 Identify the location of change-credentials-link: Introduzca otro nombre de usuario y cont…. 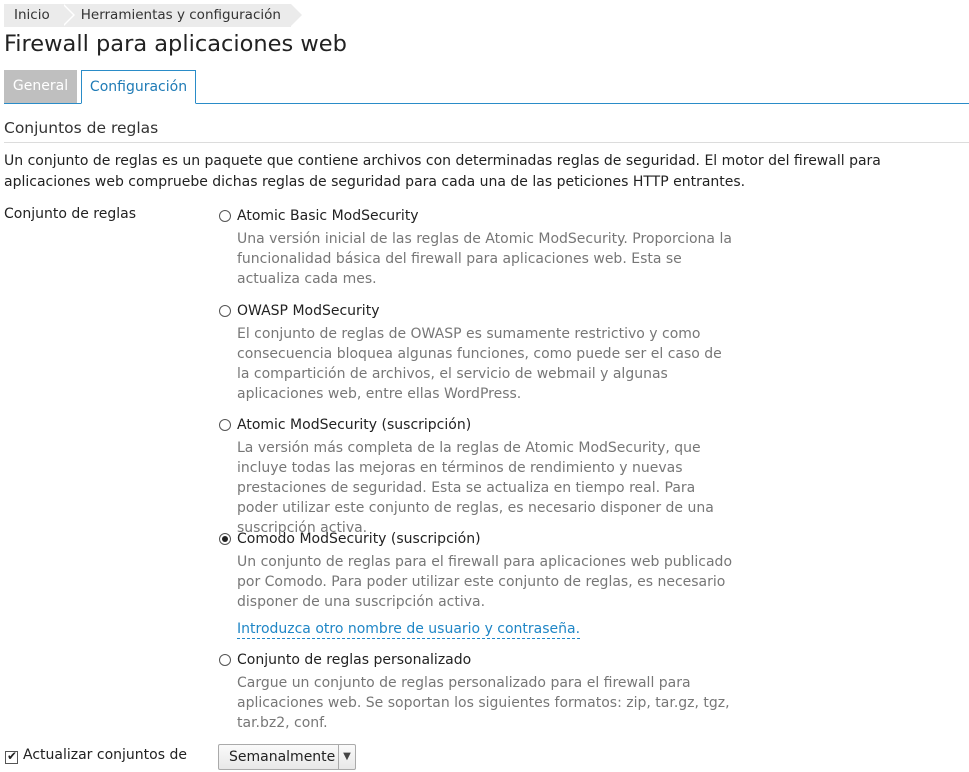
(409, 629).